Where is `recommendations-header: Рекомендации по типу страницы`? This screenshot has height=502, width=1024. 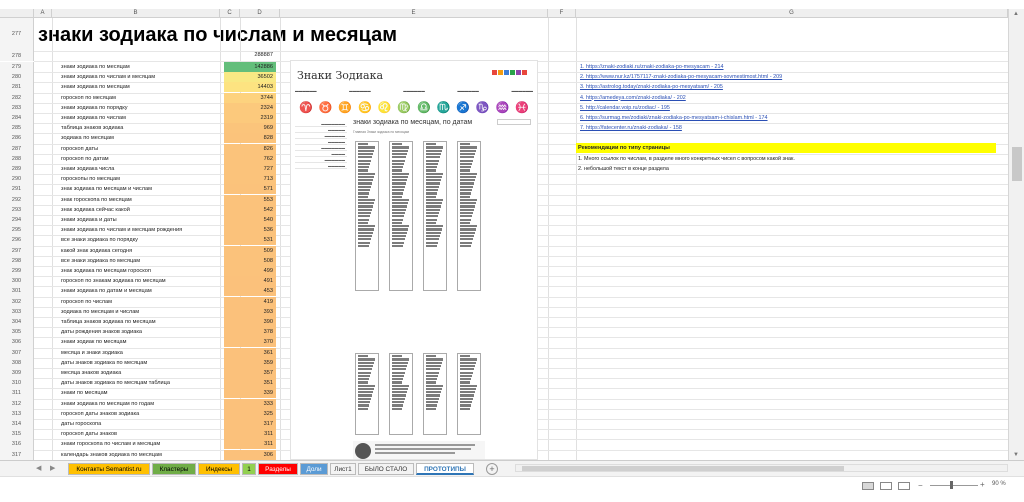
recommendations-header: Рекомендации по типу страницы is located at coordinates (786, 148).